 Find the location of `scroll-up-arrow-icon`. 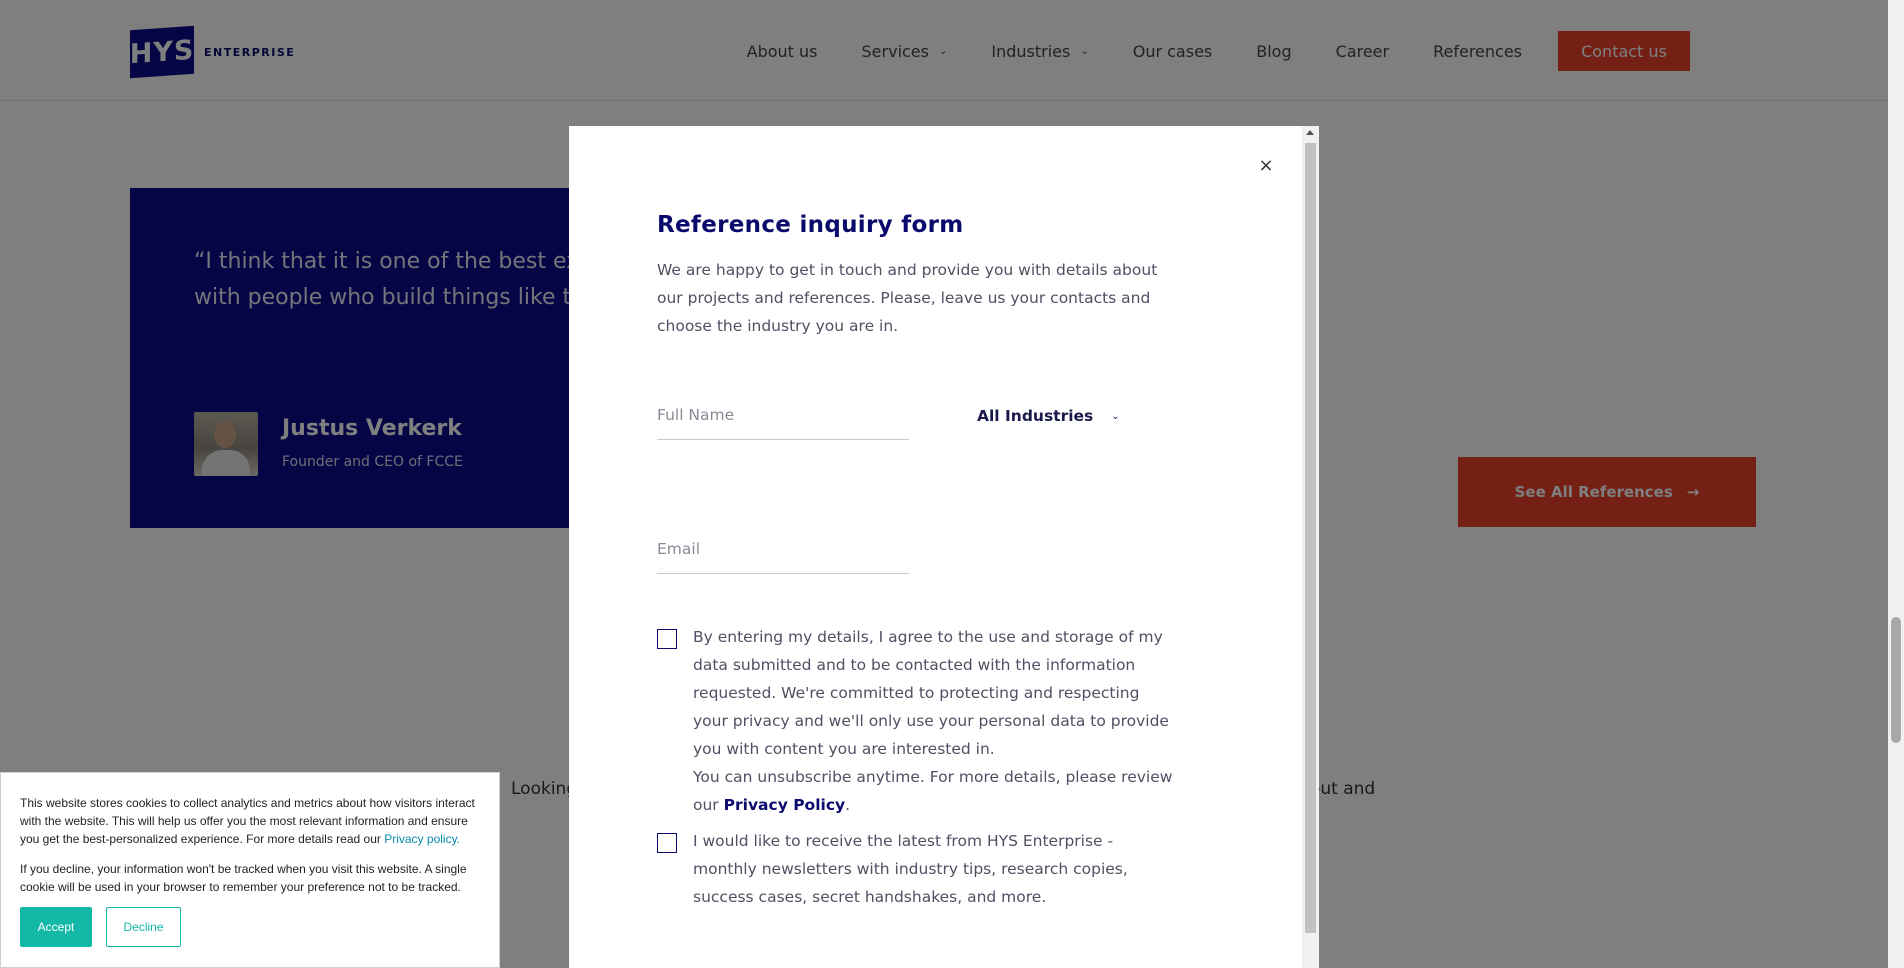

scroll-up-arrow-icon is located at coordinates (1310, 132).